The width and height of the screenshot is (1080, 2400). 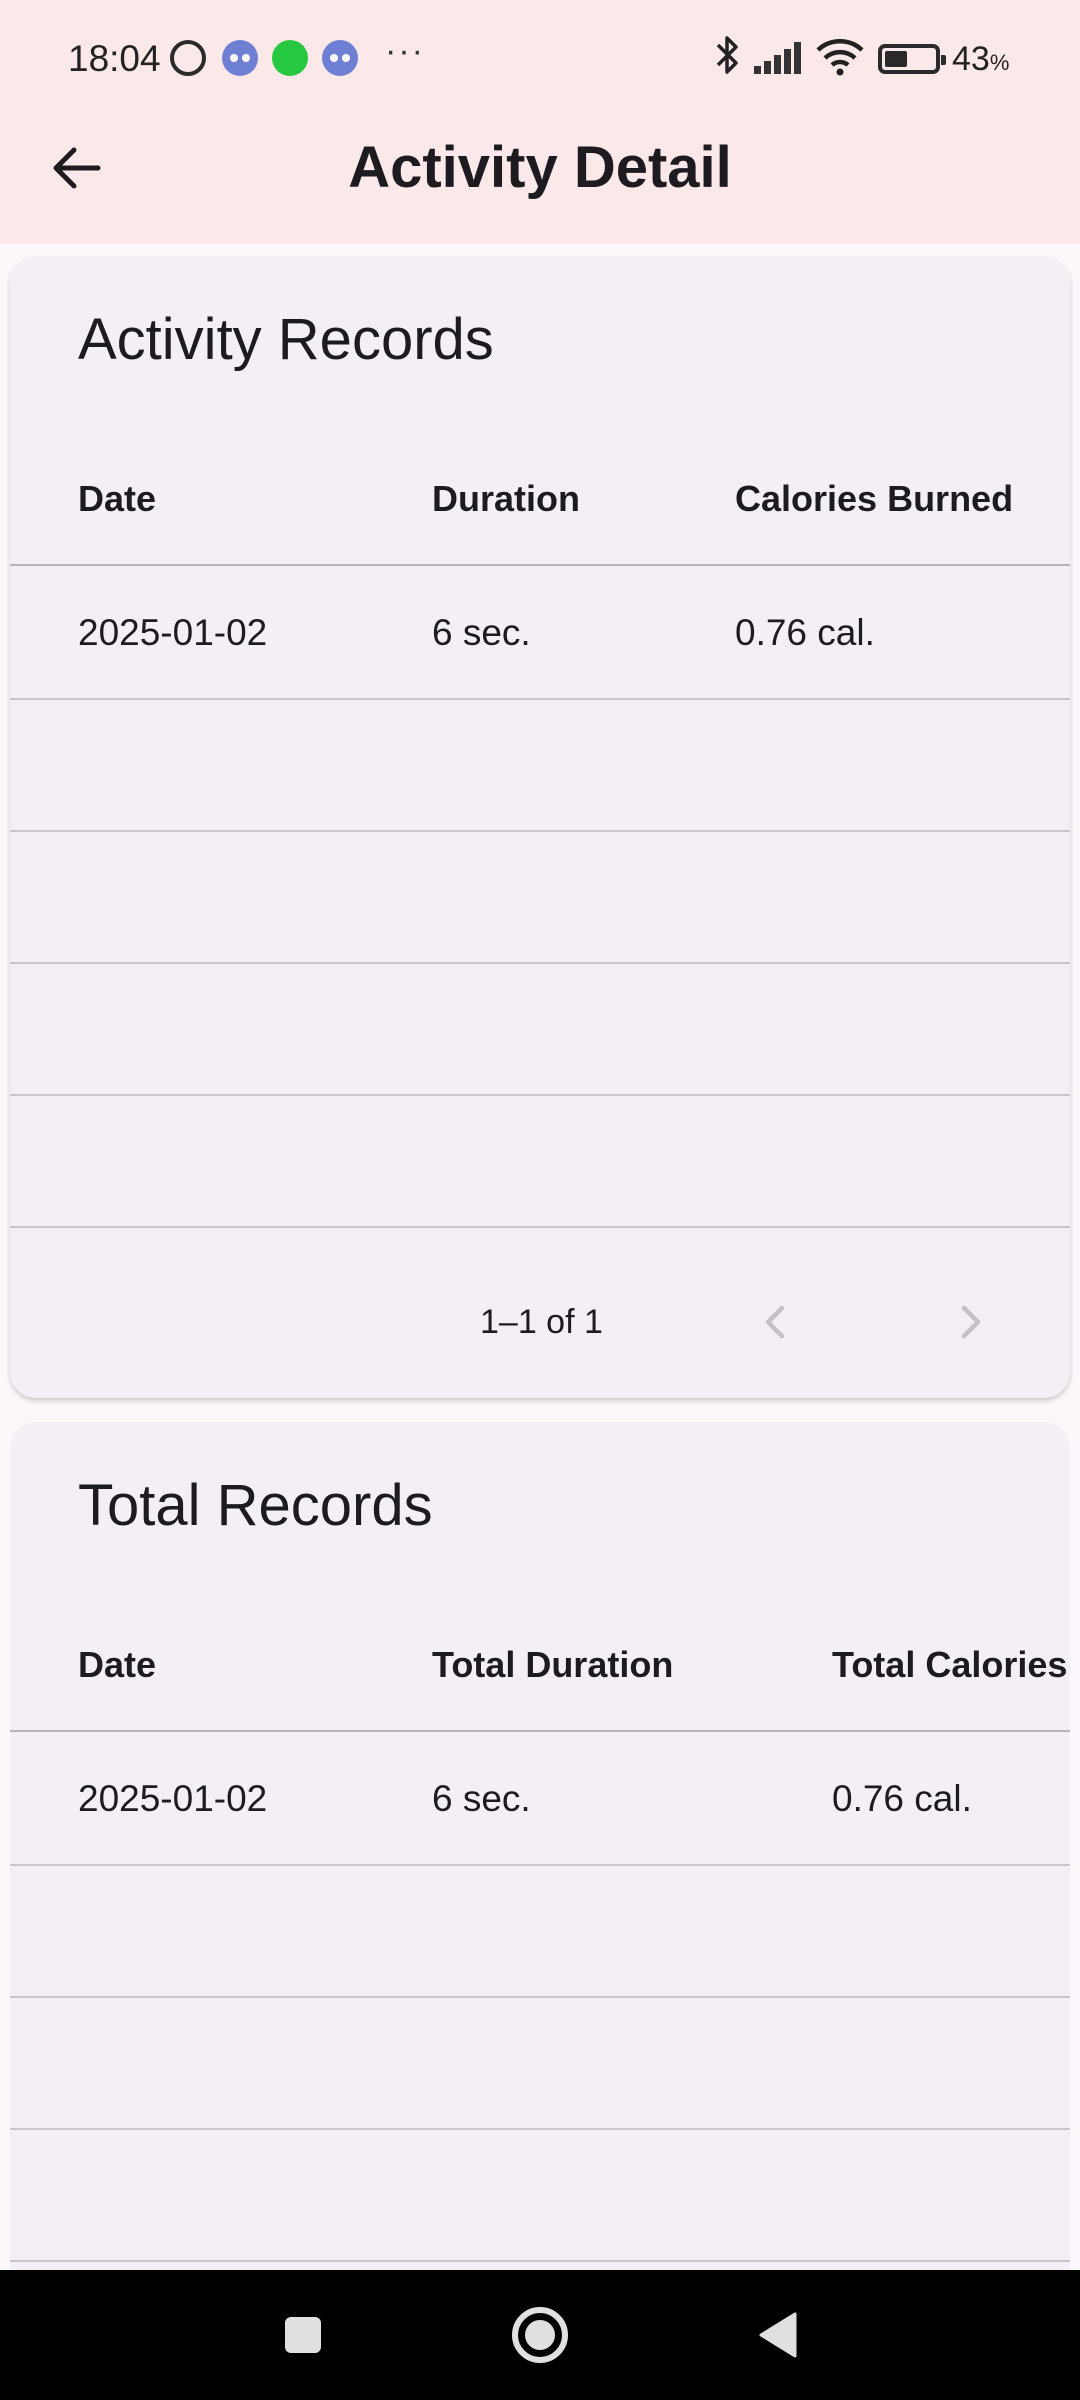 I want to click on table-header-row: Date Duration Calories Burned, so click(x=540, y=500).